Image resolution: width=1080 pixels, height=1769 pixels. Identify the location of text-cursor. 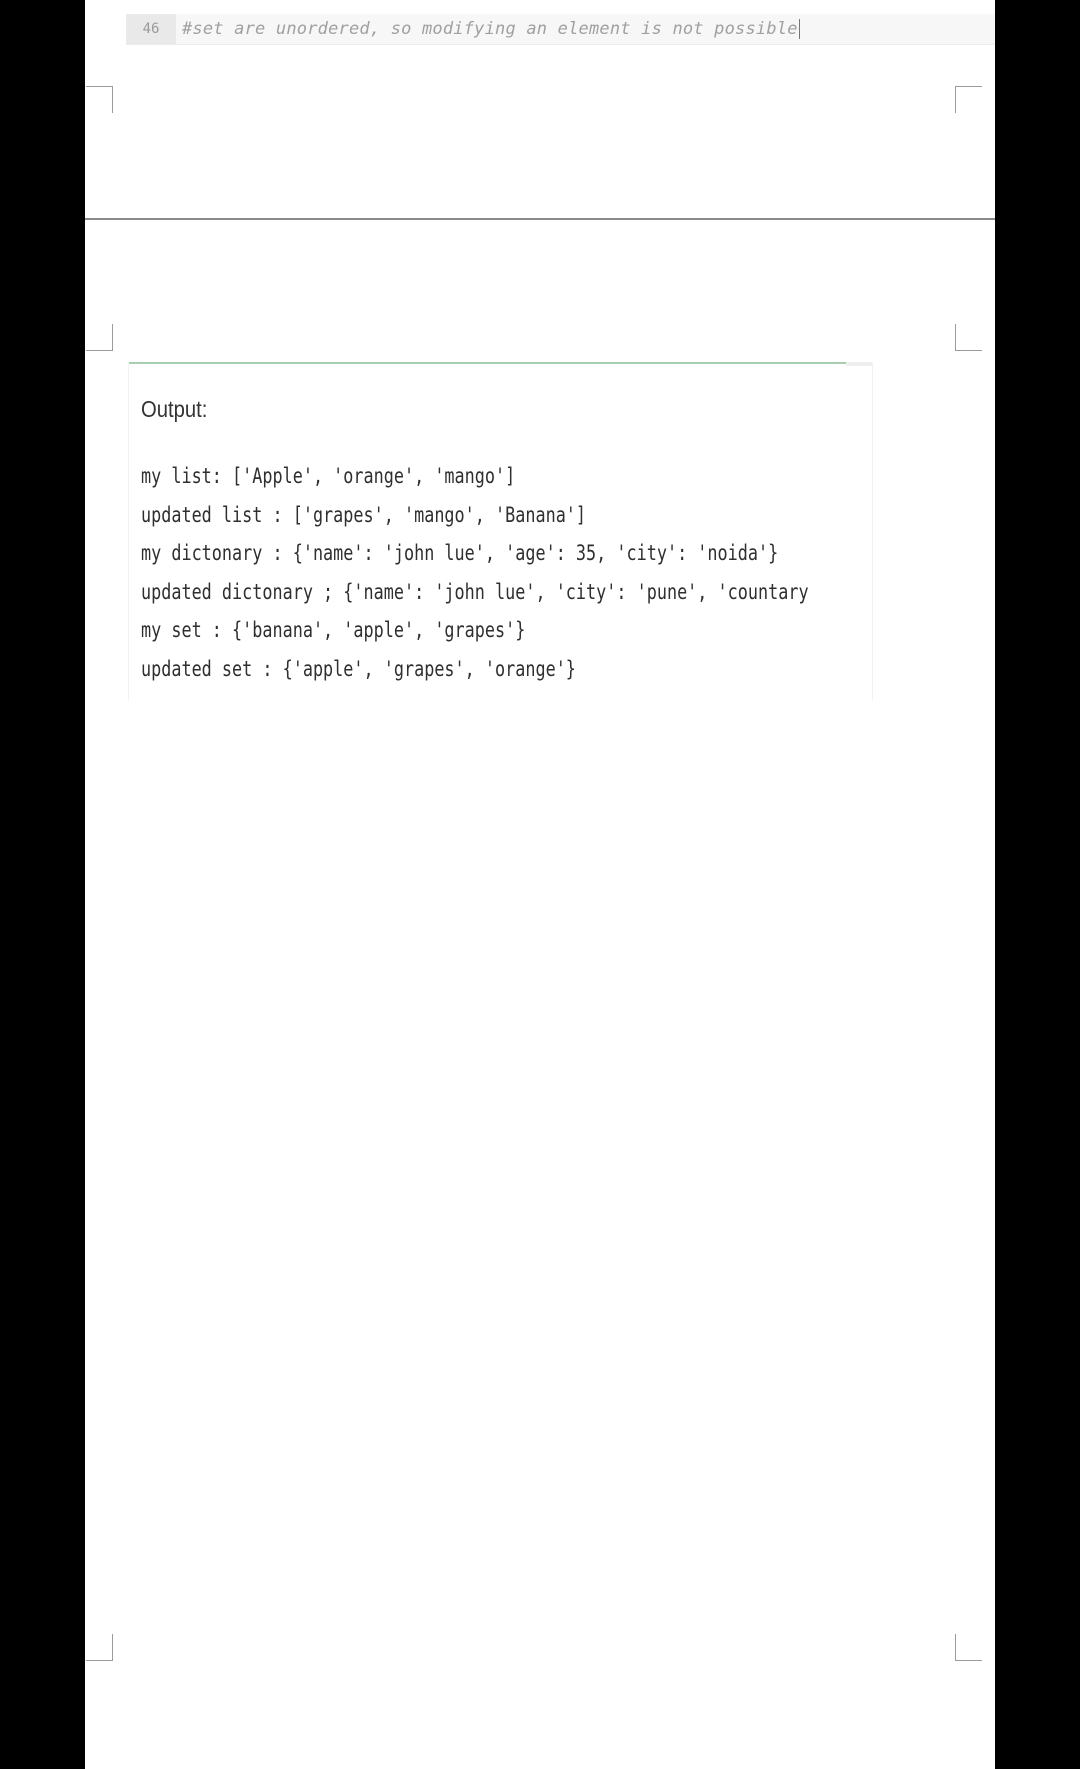
(799, 29).